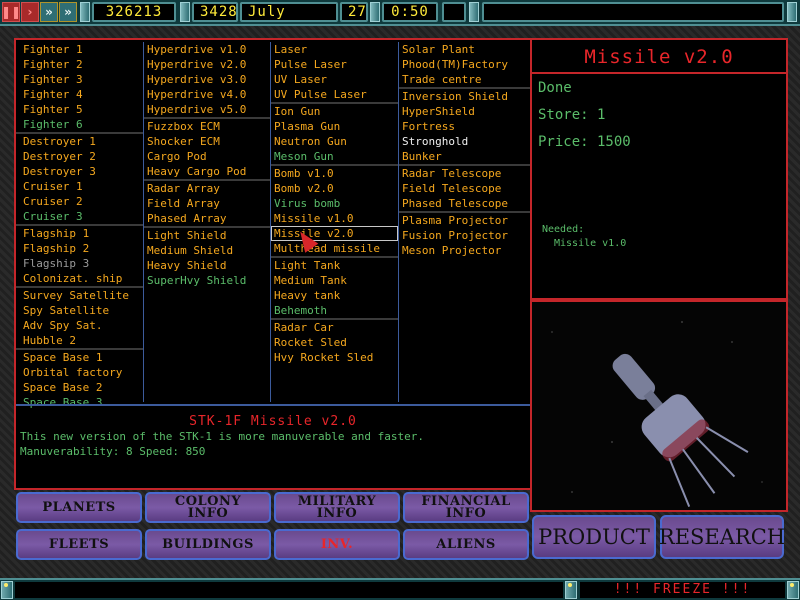  I want to click on list-item: Bomb v1.0, so click(334, 173).